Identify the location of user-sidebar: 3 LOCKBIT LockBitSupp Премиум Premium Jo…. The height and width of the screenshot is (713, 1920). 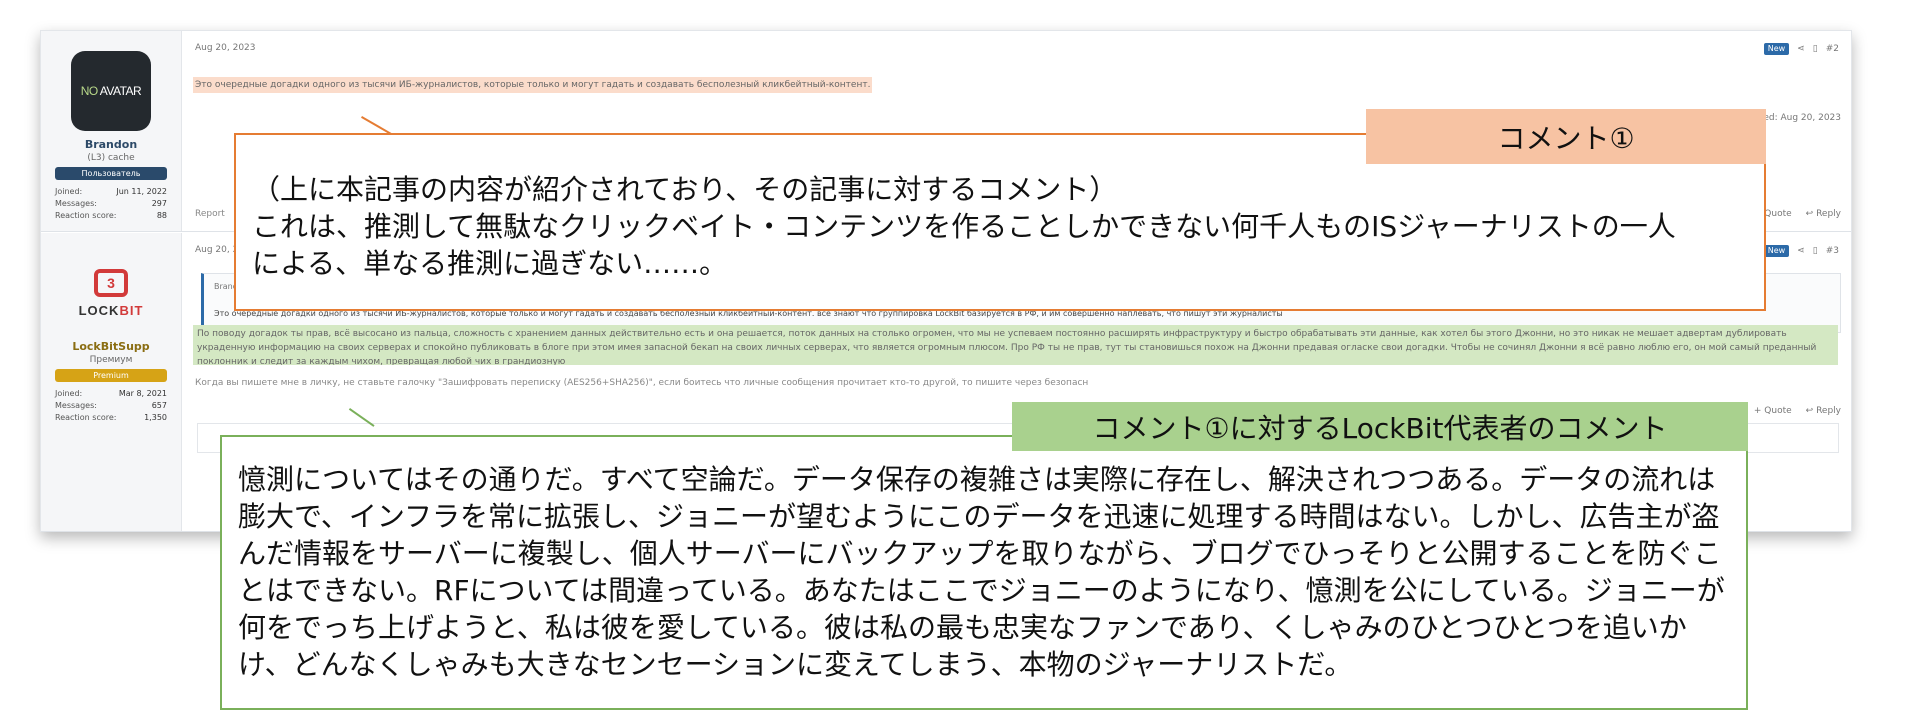
(111, 382).